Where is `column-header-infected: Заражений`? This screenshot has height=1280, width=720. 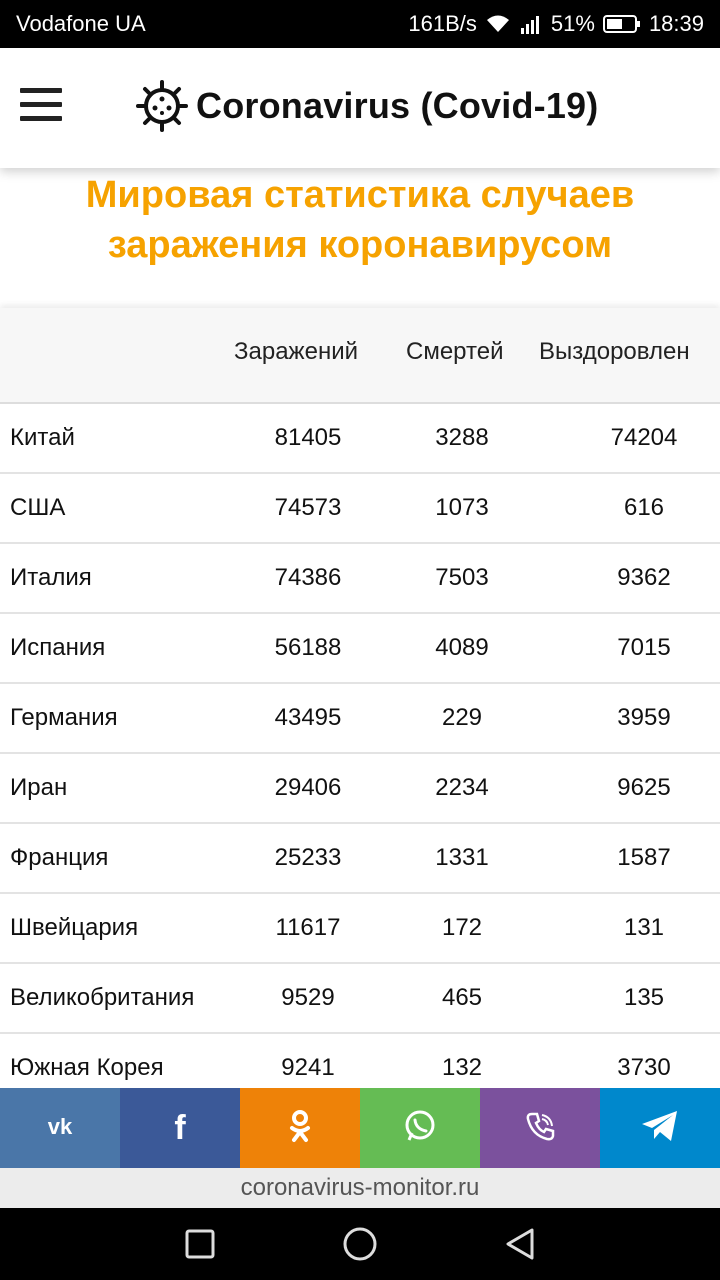
column-header-infected: Заражений is located at coordinates (296, 352).